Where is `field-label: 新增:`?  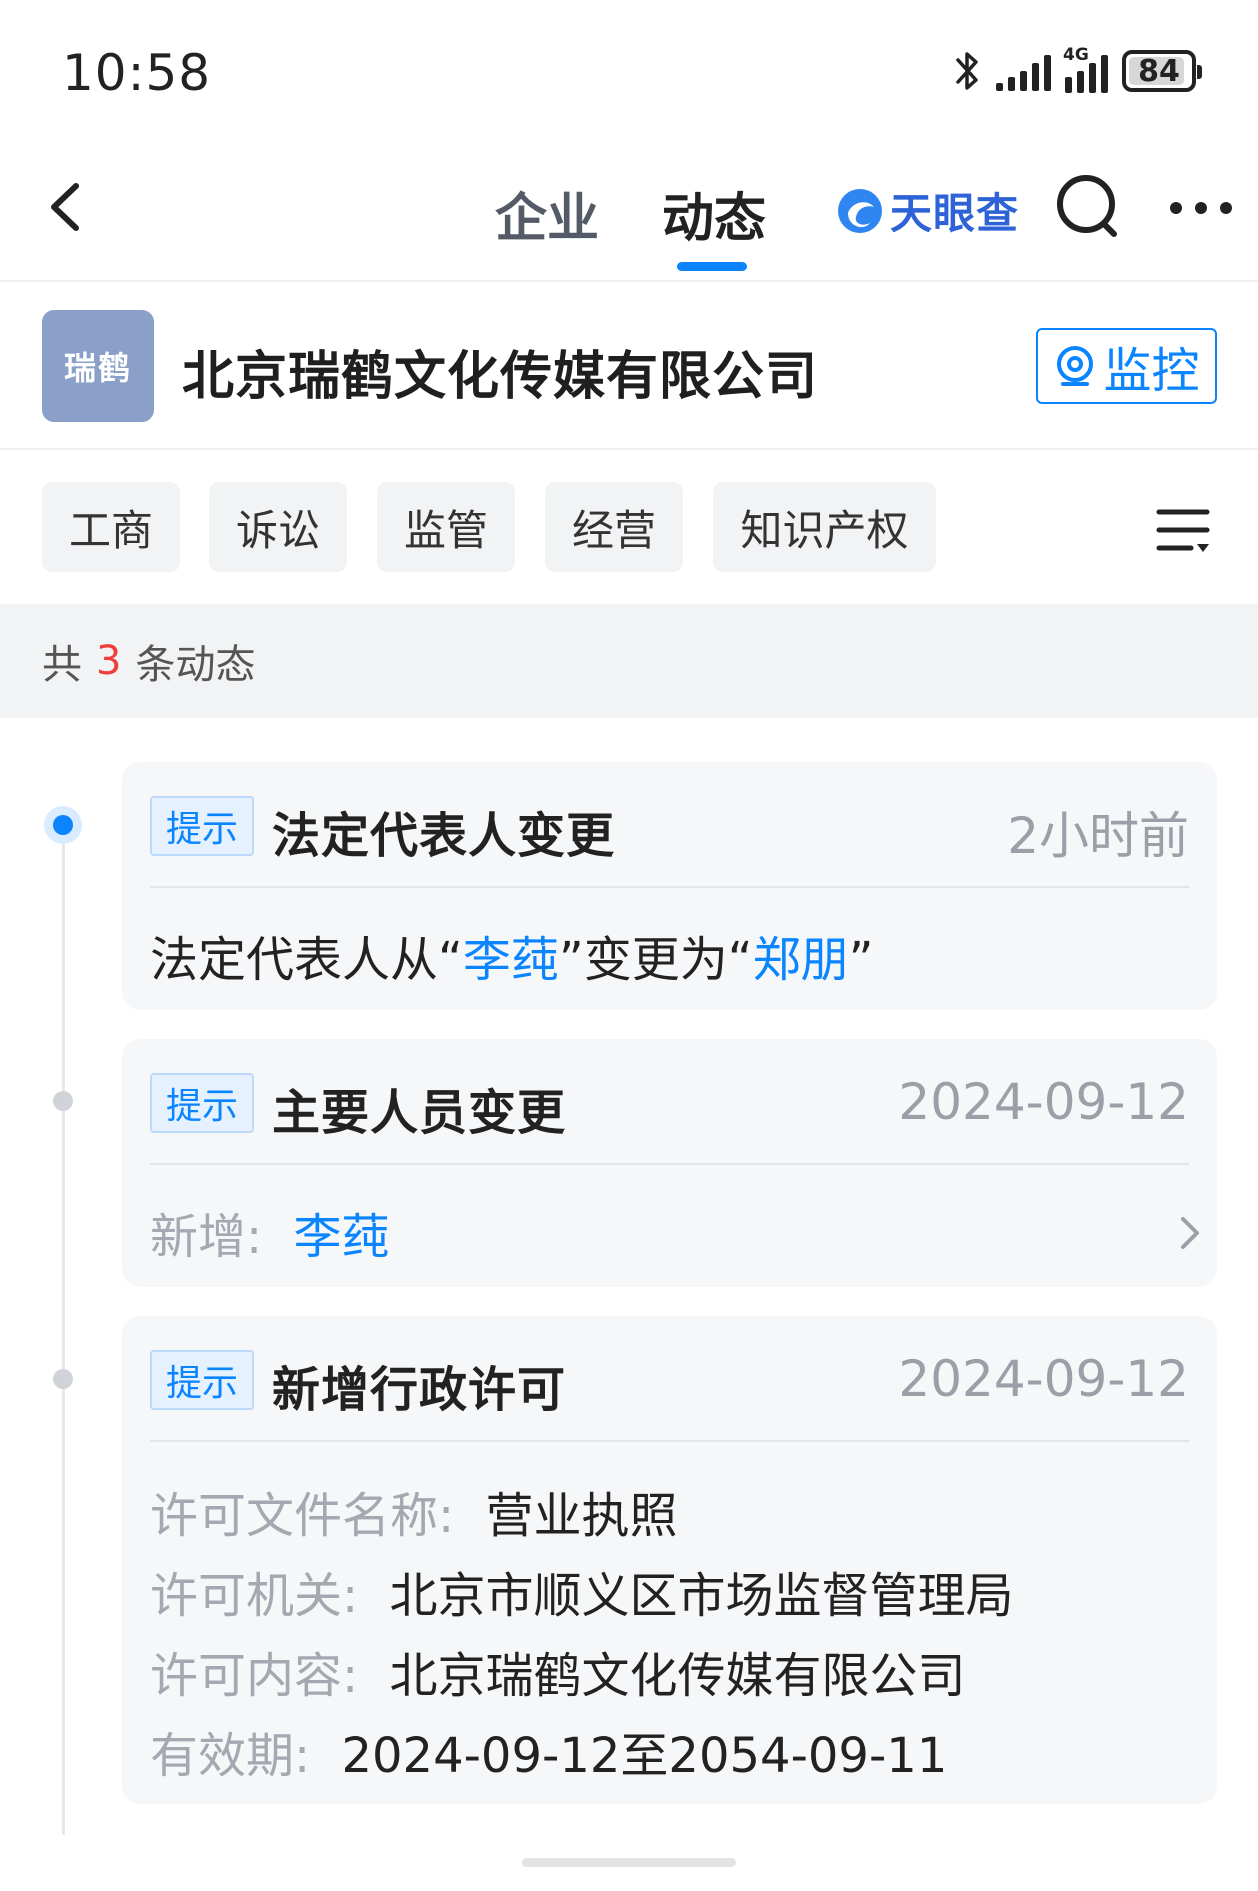 field-label: 新增: is located at coordinates (206, 1237).